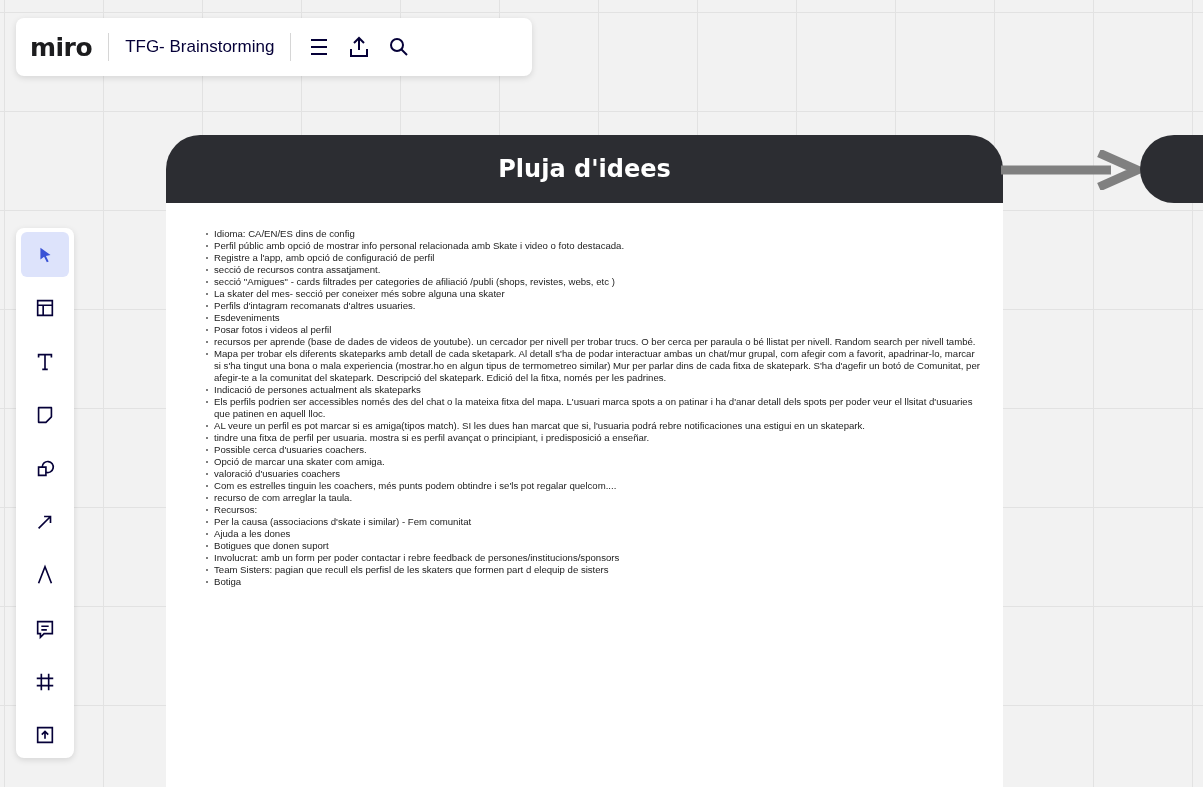 The image size is (1203, 787). Describe the element at coordinates (594, 582) in the screenshot. I see `idea-item: Botiga` at that location.